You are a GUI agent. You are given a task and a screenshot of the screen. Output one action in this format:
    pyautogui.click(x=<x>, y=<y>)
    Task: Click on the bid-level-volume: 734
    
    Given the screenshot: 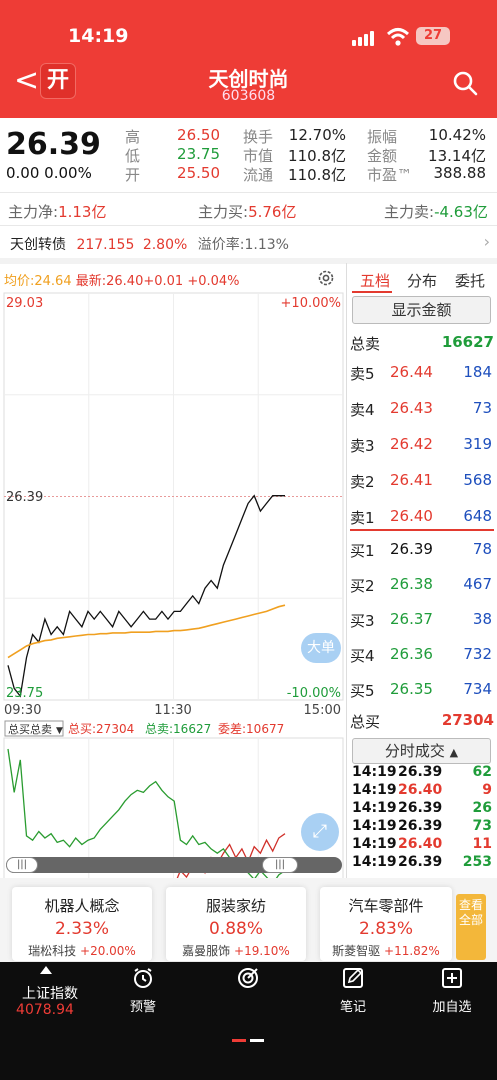 What is the action you would take?
    pyautogui.click(x=477, y=689)
    